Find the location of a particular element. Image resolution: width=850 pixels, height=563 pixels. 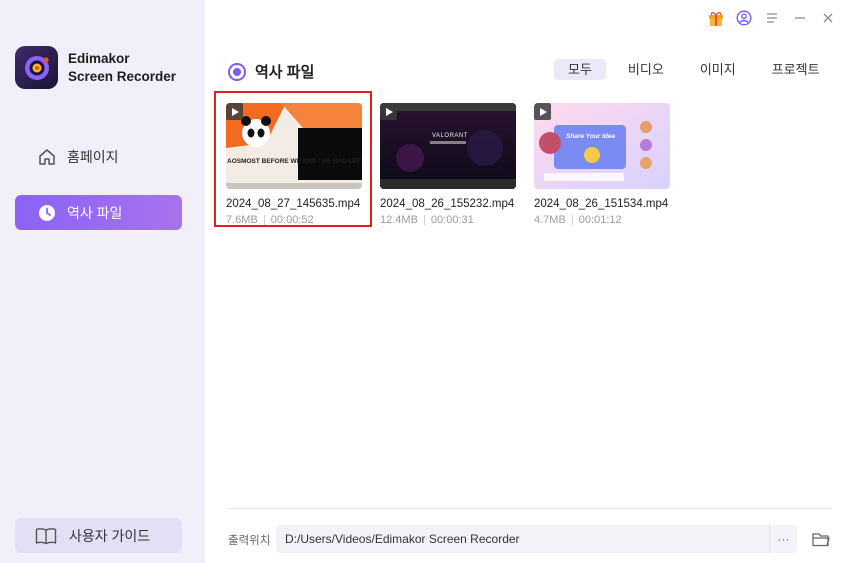

gift-icon is located at coordinates (716, 18).